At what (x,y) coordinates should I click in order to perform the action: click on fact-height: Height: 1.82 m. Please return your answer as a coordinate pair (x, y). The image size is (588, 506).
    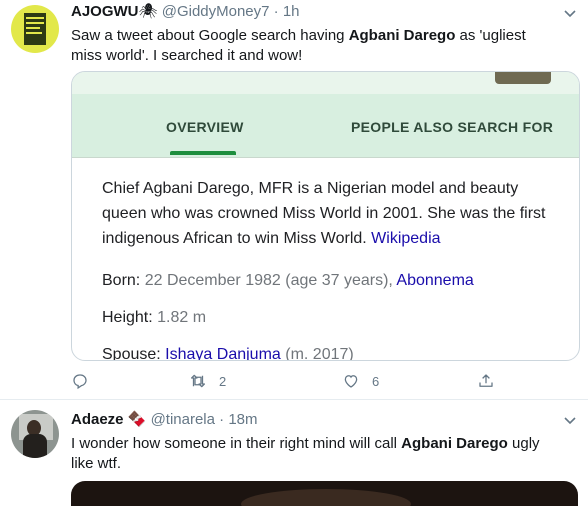
    Looking at the image, I should click on (154, 318).